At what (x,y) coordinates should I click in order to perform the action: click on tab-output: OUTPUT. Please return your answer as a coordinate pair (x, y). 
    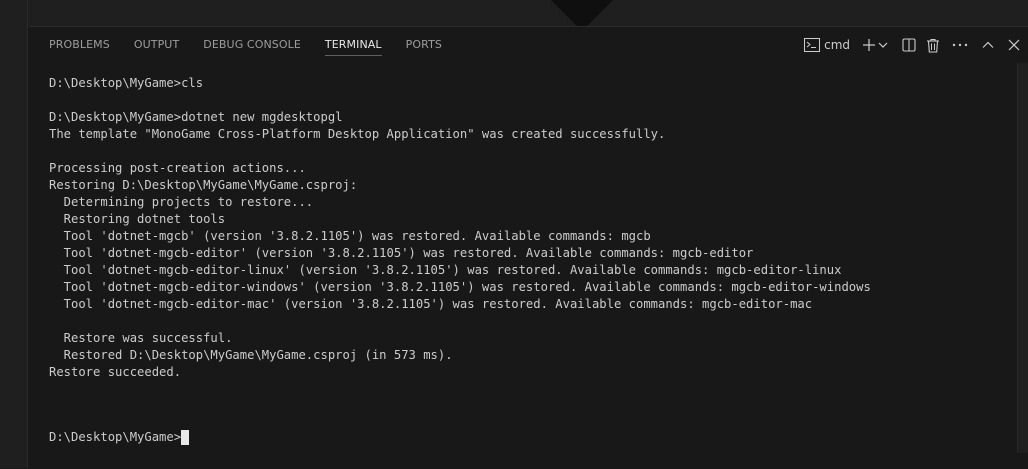
    Looking at the image, I should click on (156, 45).